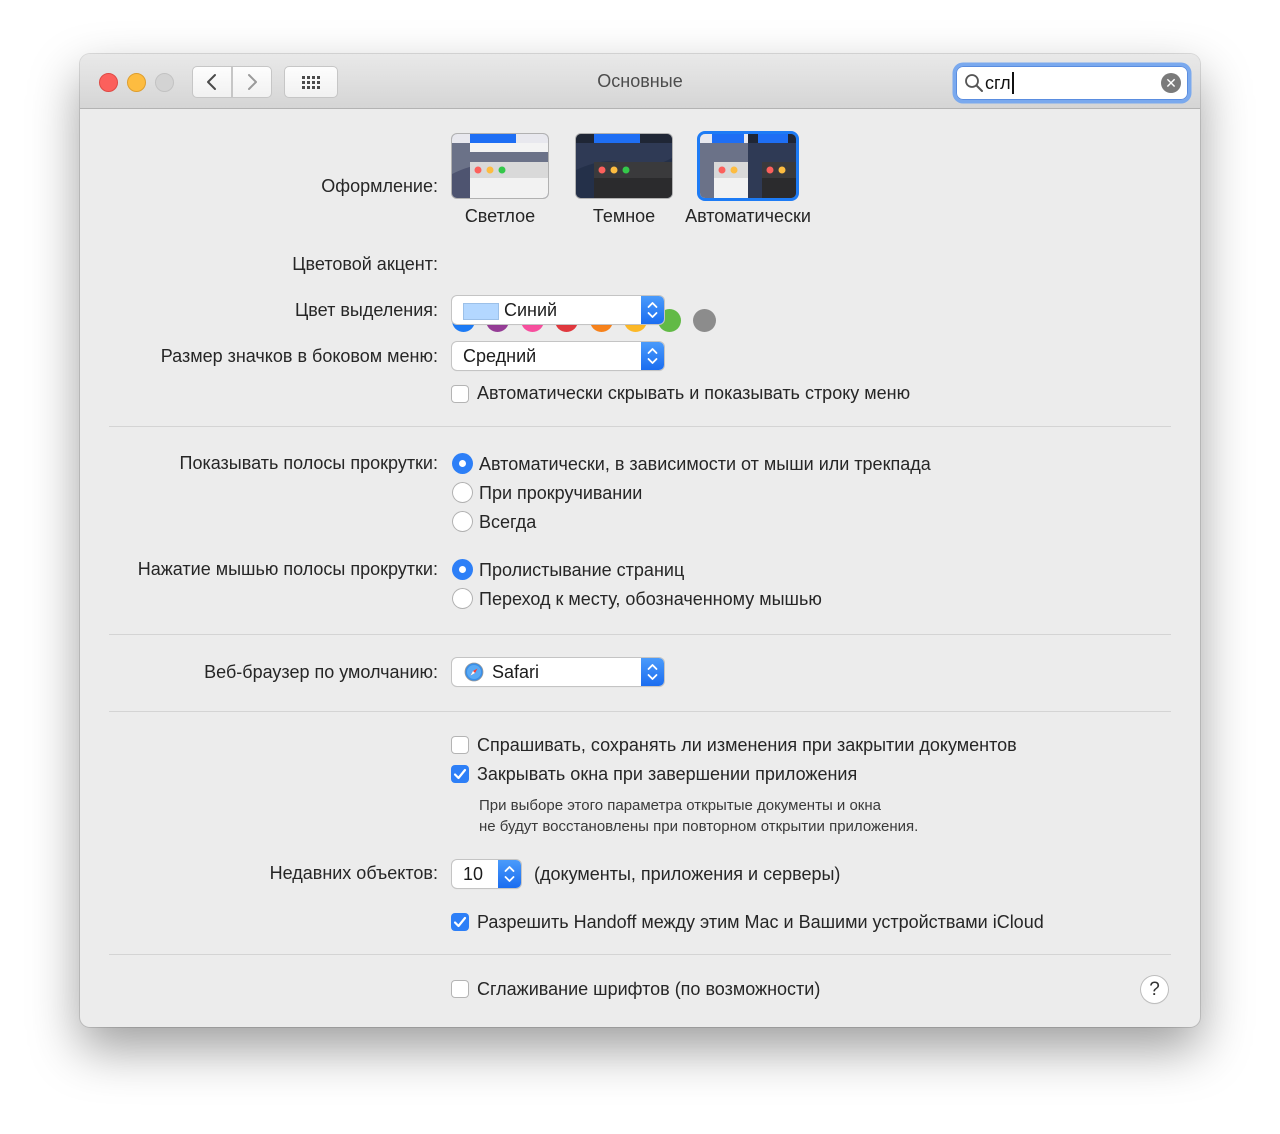 Image resolution: width=1280 pixels, height=1134 pixels. Describe the element at coordinates (353, 873) in the screenshot. I see `recent-items-label: Недавних объектов:` at that location.